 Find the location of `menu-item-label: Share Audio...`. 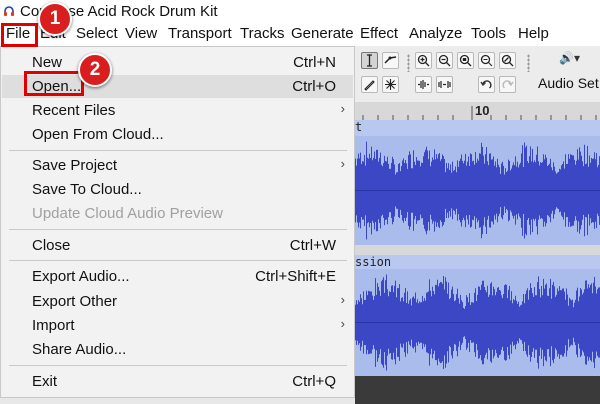

menu-item-label: Share Audio... is located at coordinates (79, 349).